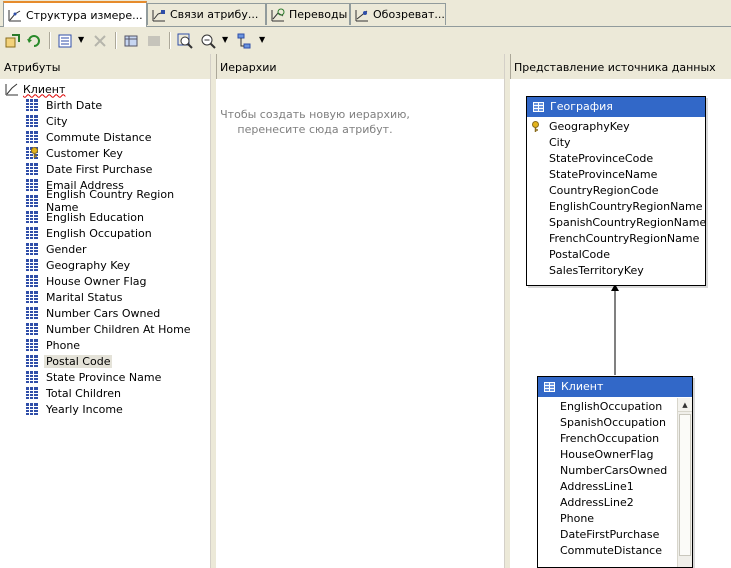 The image size is (731, 568). Describe the element at coordinates (628, 222) in the screenshot. I see `column-name: SpanishCountryRegionName` at that location.